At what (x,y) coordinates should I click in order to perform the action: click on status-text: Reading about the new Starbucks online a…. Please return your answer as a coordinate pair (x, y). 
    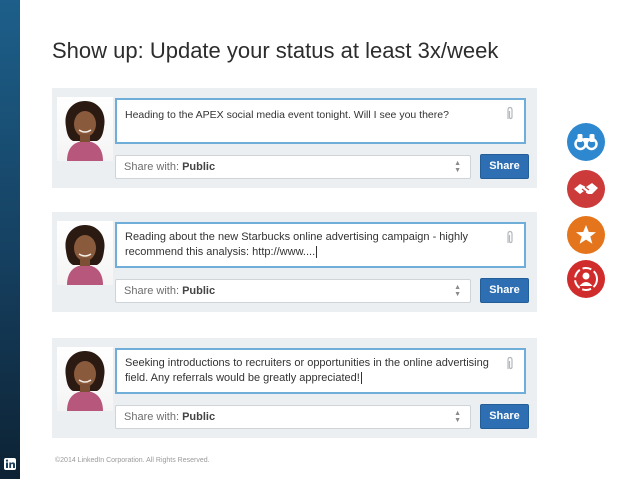
    Looking at the image, I should click on (297, 244).